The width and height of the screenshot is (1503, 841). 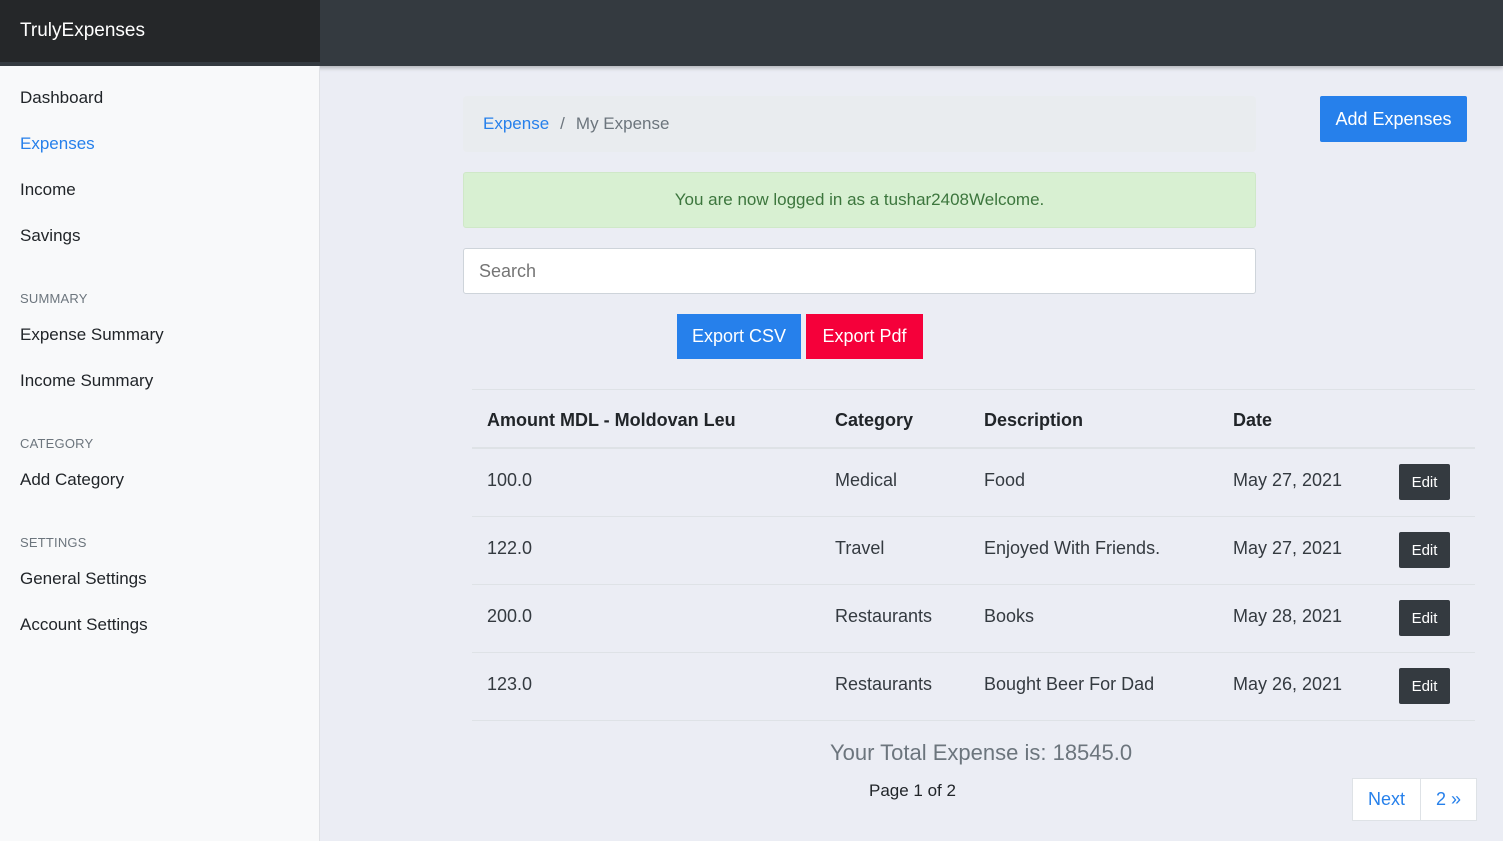 What do you see at coordinates (50, 236) in the screenshot?
I see `sidebar-item-savings: Savings` at bounding box center [50, 236].